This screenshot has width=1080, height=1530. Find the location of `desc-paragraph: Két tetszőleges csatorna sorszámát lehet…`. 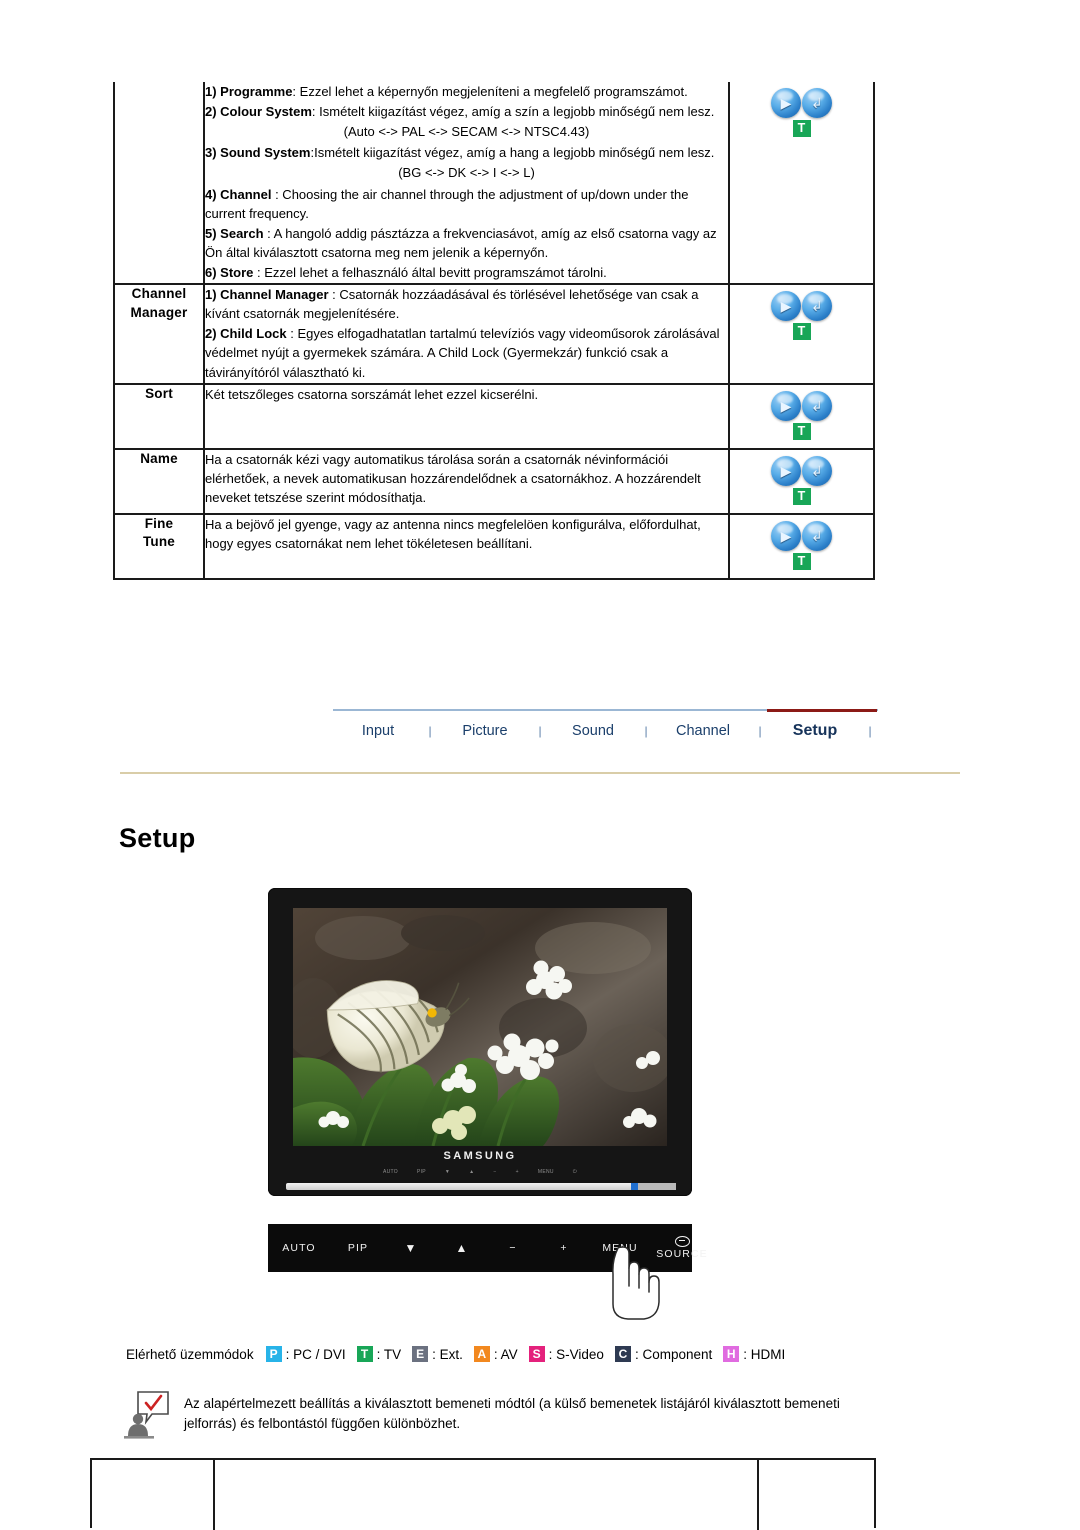

desc-paragraph: Két tetszőleges csatorna sorszámát lehet… is located at coordinates (372, 394).